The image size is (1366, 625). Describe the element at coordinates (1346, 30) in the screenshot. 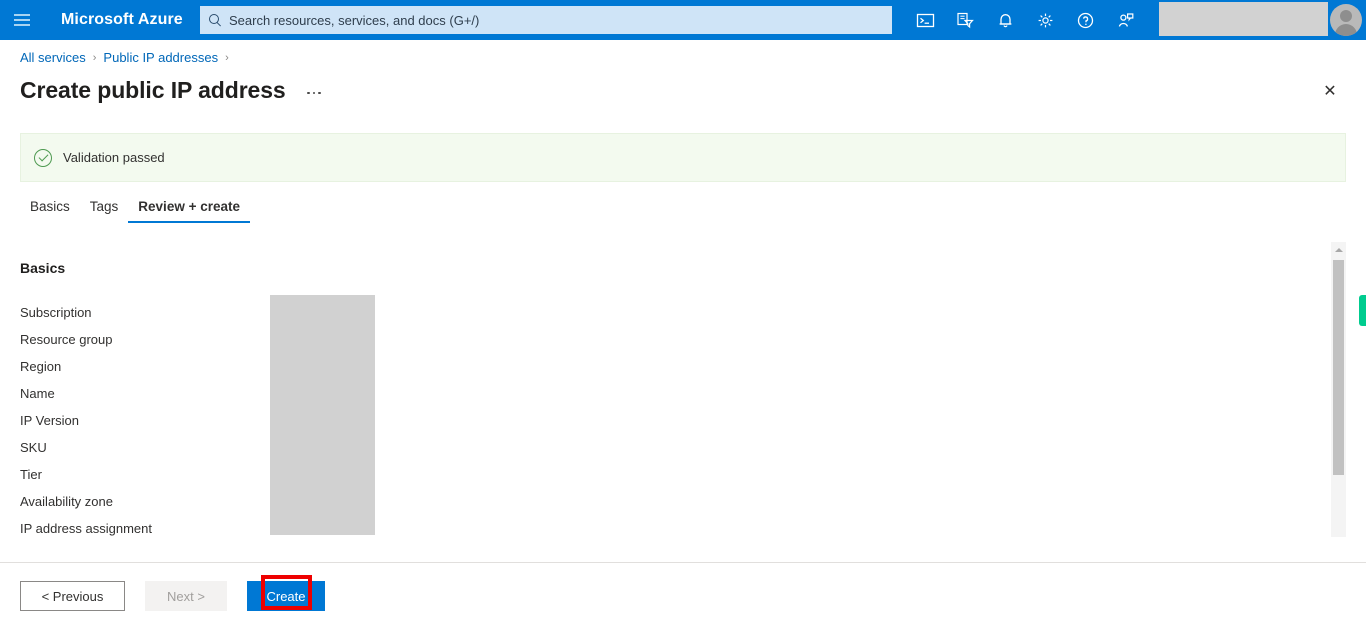

I see `avatar-body` at that location.